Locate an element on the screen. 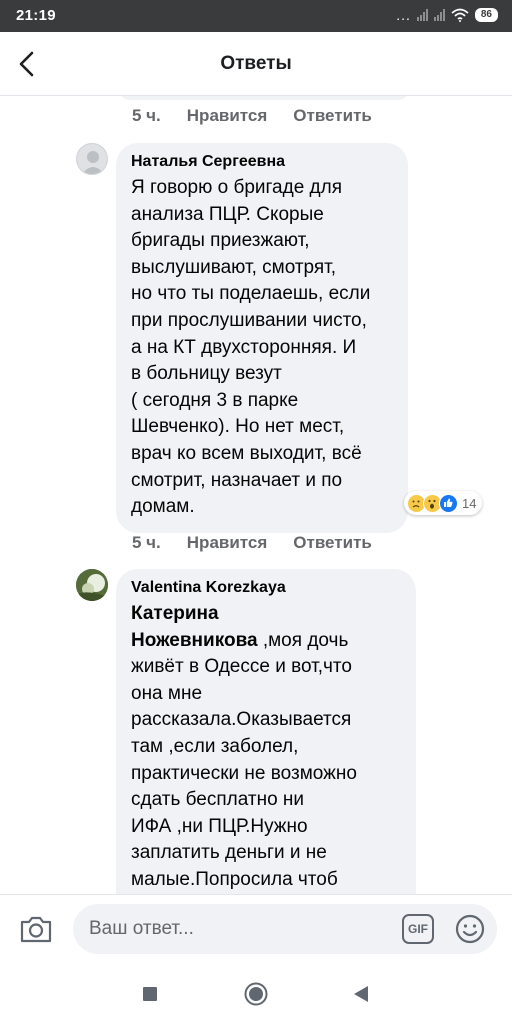  battery-icon: 86 is located at coordinates (486, 15).